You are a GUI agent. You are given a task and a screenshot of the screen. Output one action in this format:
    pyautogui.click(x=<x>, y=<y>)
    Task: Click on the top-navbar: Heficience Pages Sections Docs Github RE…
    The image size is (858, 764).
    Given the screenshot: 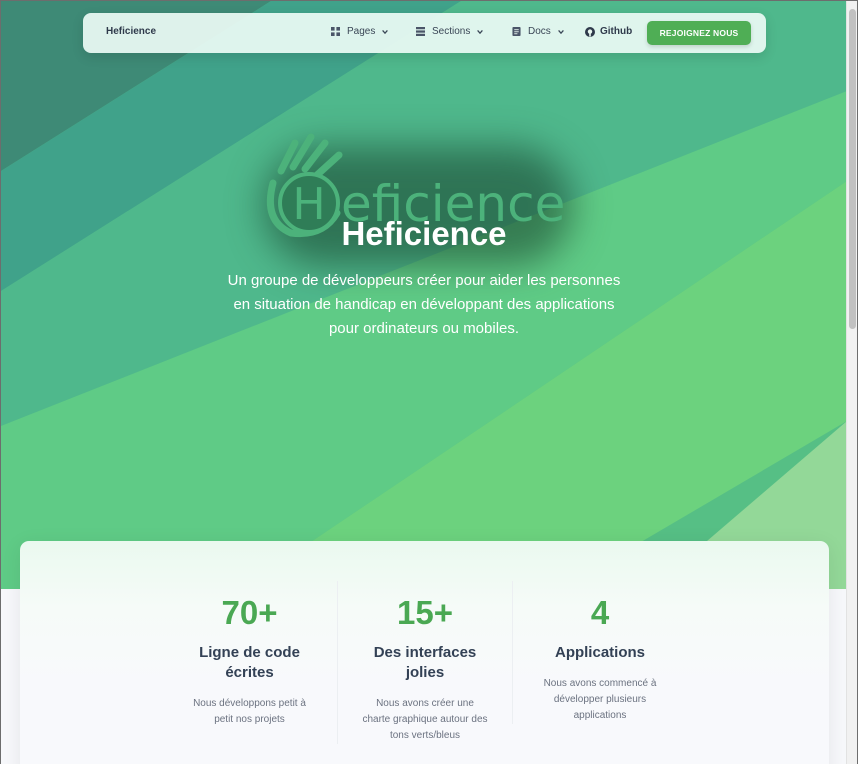 What is the action you would take?
    pyautogui.click(x=424, y=33)
    